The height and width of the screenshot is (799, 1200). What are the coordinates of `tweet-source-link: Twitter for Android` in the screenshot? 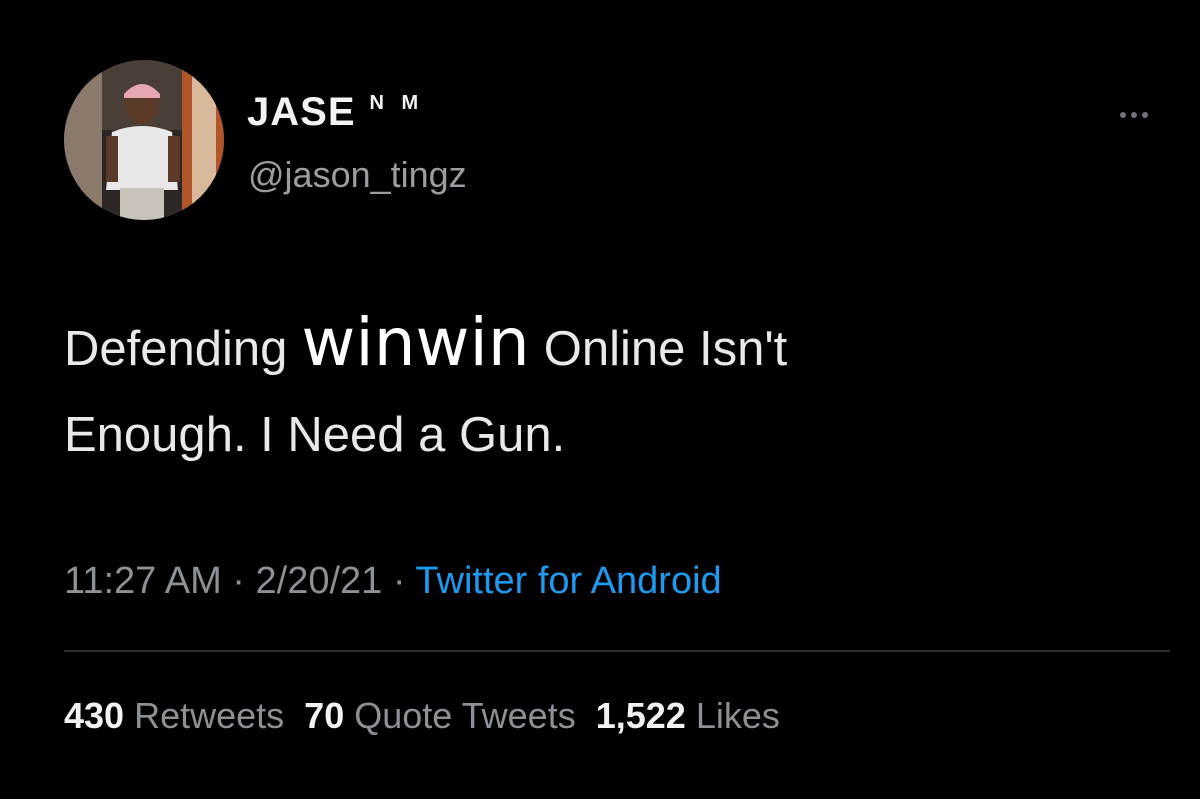 It's located at (568, 581).